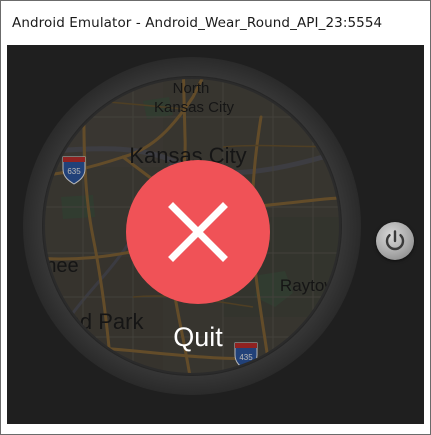 The image size is (431, 435). I want to click on power-button, so click(395, 241).